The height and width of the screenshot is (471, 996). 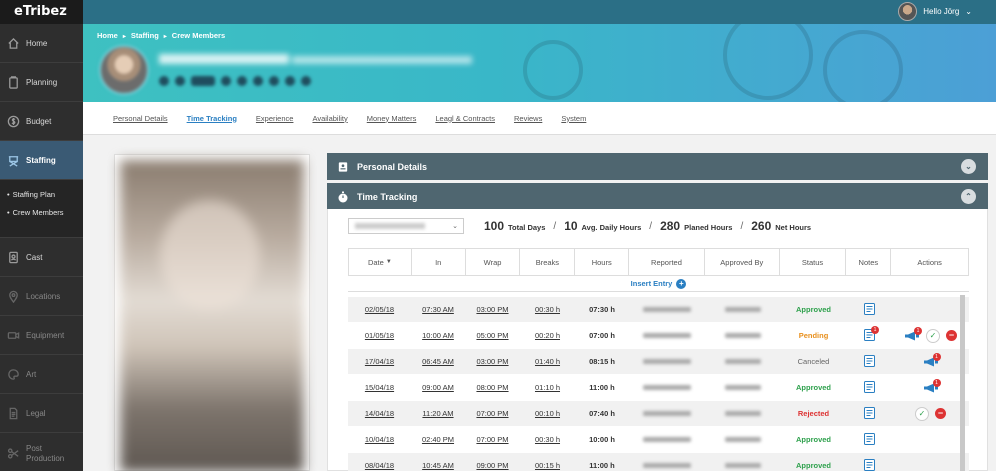 I want to click on cell-wrap: 08:00 PM, so click(x=492, y=387).